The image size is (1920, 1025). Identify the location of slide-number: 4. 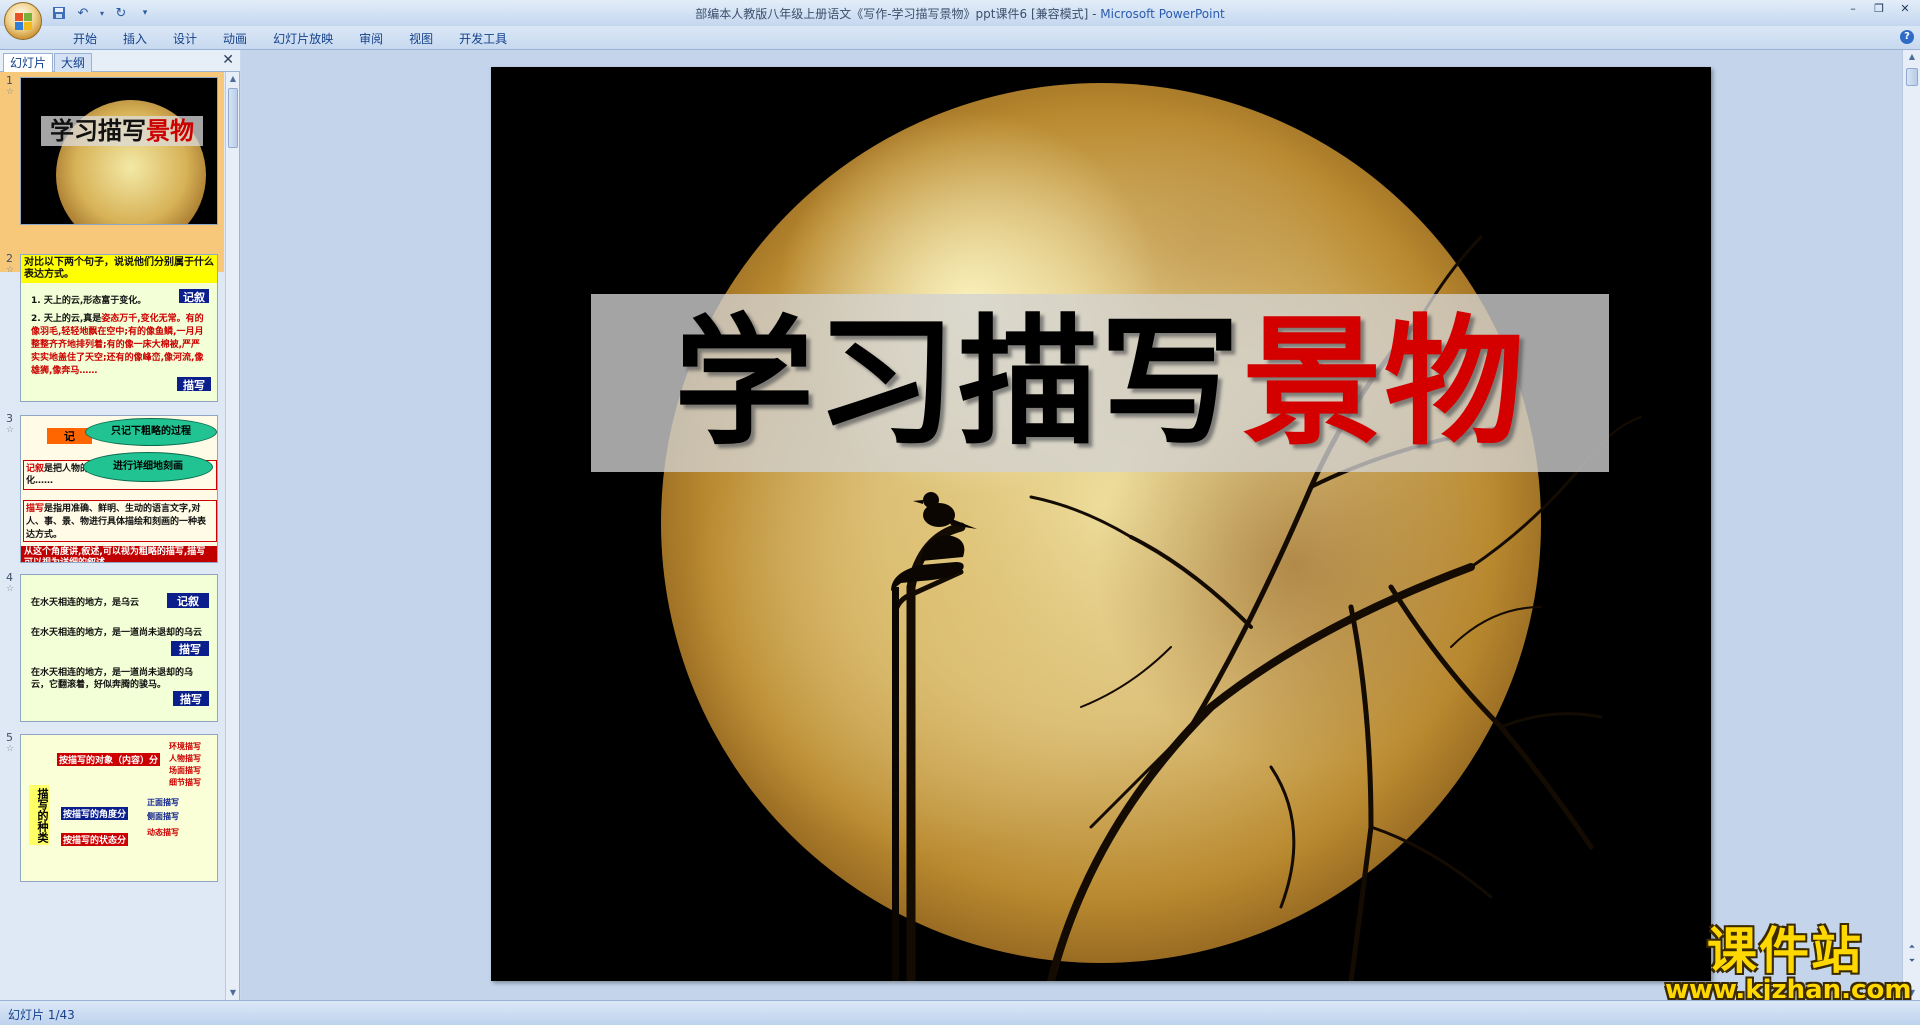
(9, 577).